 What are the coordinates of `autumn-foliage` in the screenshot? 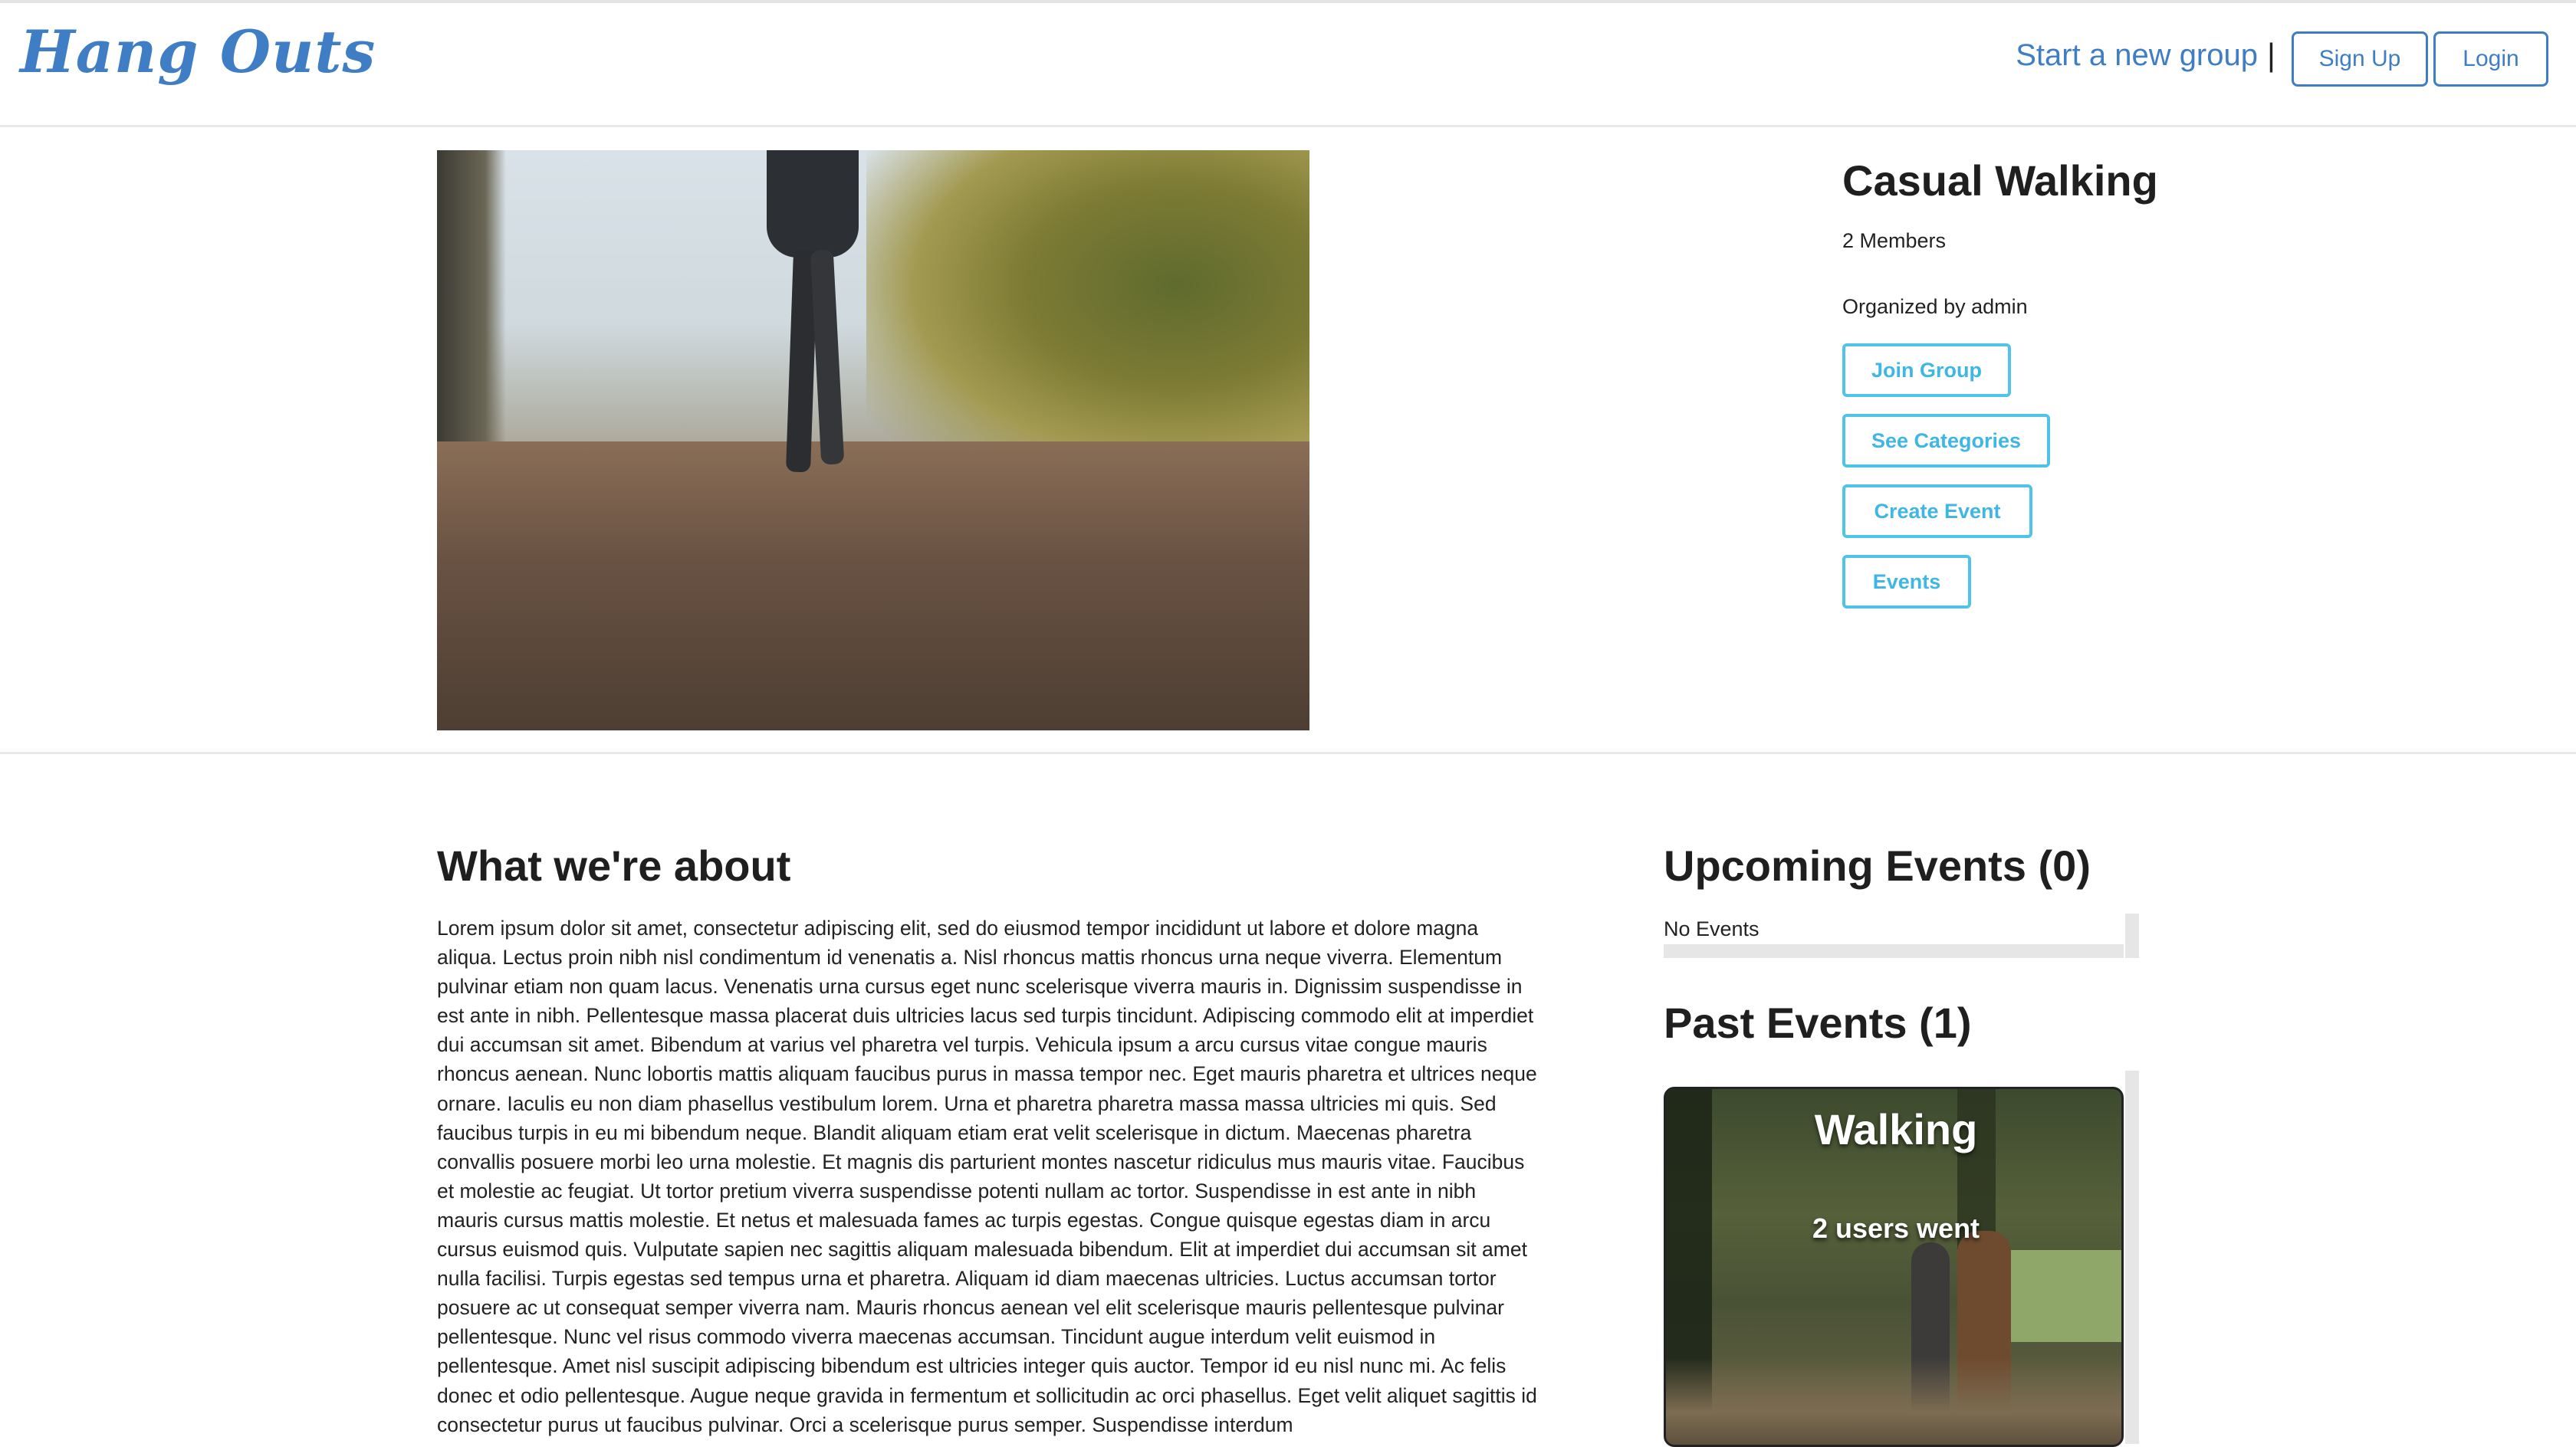 It's located at (1087, 319).